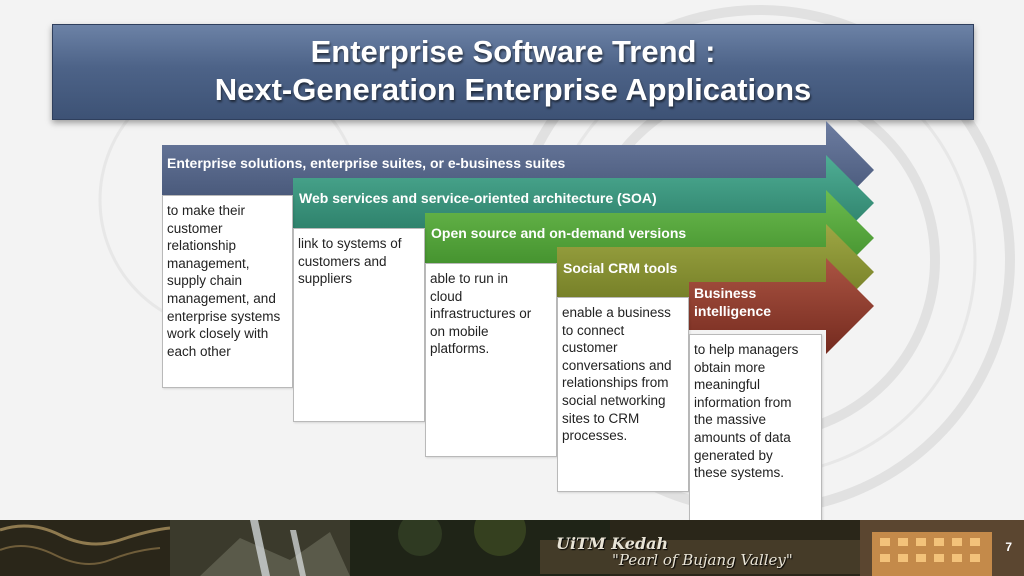 This screenshot has width=1024, height=576. What do you see at coordinates (202, 246) in the screenshot?
I see `description-line: relationship` at bounding box center [202, 246].